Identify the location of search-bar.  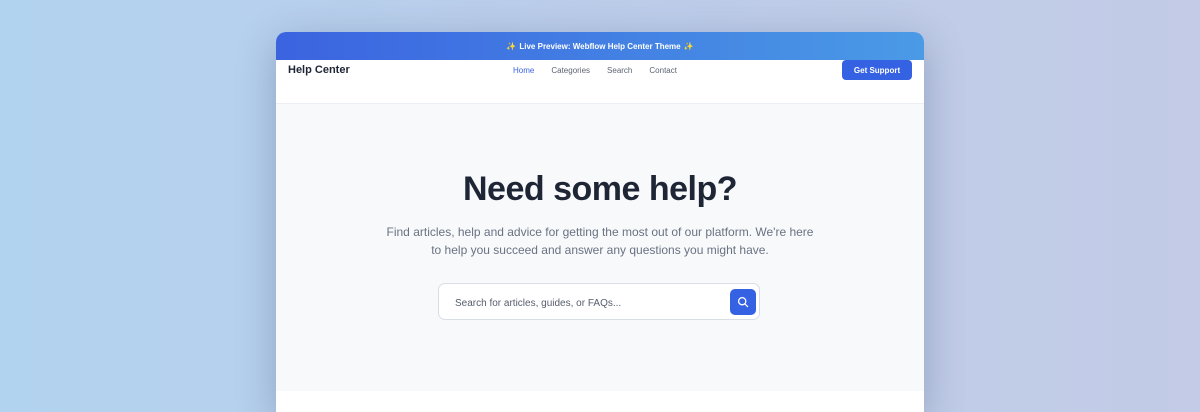
(599, 301).